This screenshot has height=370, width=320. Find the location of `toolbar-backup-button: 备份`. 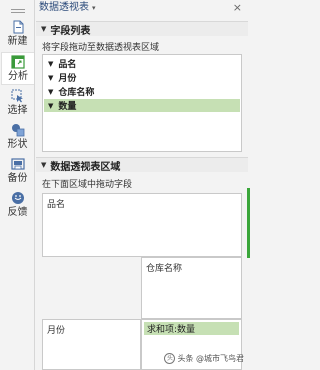

toolbar-backup-button: 备份 is located at coordinates (17, 171).